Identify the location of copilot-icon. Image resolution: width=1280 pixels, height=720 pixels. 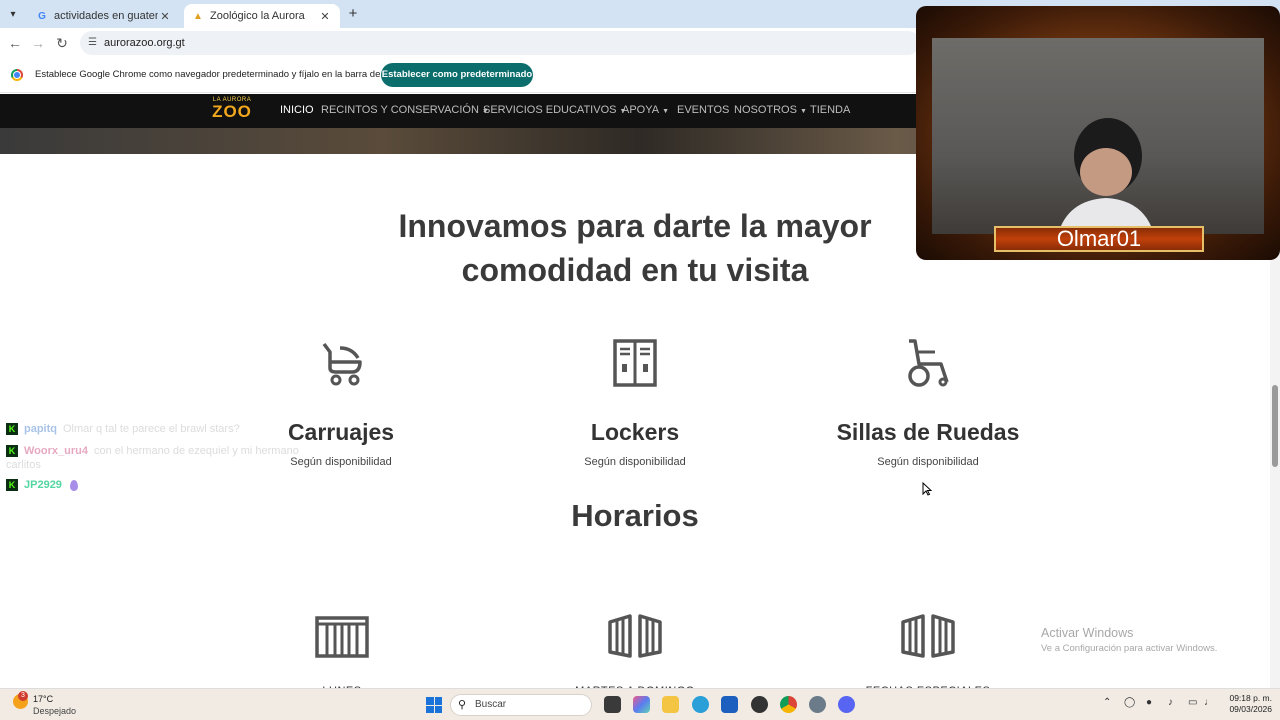
(641, 704).